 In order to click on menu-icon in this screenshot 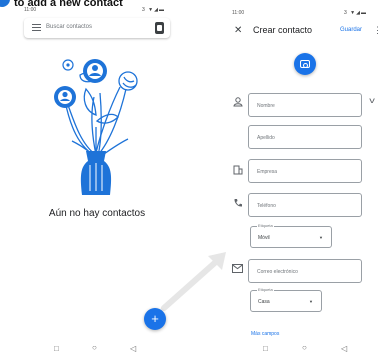, I will do `click(36, 27)`.